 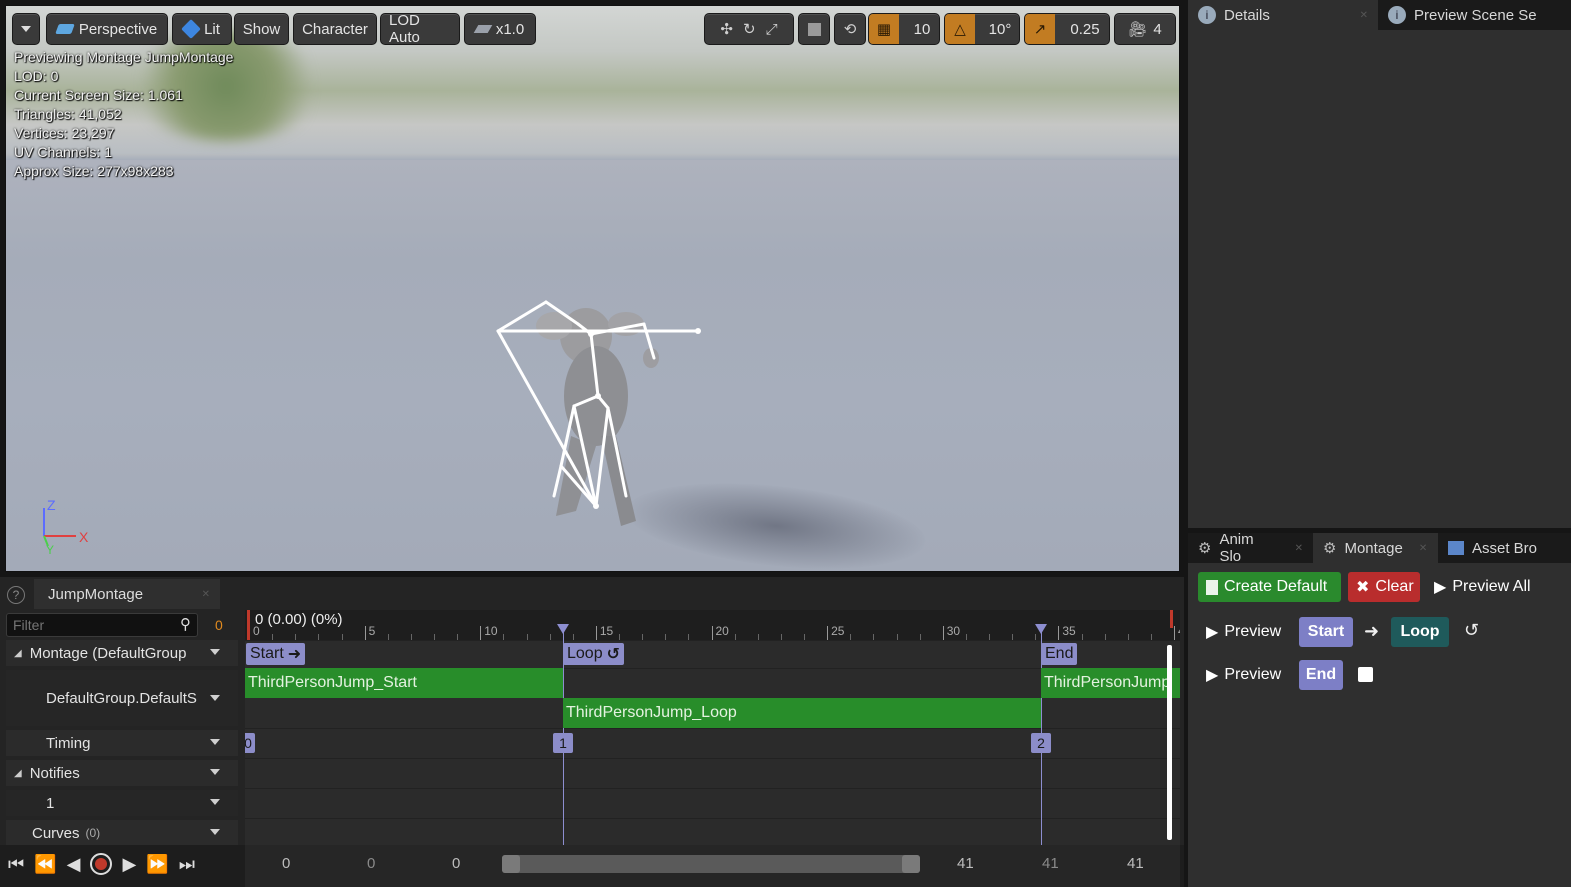 What do you see at coordinates (1245, 675) in the screenshot?
I see `preview-section-button-2: ▶ Preview` at bounding box center [1245, 675].